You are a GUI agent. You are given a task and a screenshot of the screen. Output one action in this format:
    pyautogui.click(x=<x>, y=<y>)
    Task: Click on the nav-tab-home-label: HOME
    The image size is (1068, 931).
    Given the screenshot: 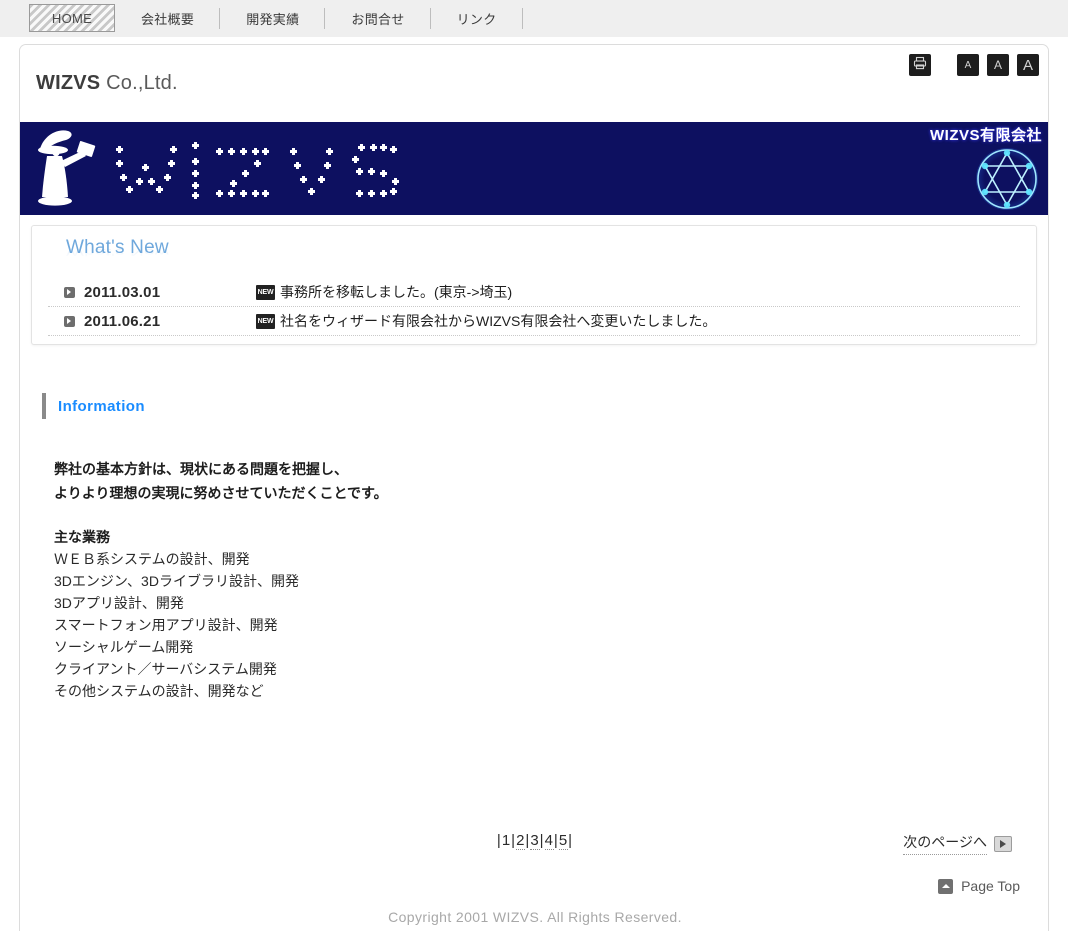 What is the action you would take?
    pyautogui.click(x=72, y=18)
    